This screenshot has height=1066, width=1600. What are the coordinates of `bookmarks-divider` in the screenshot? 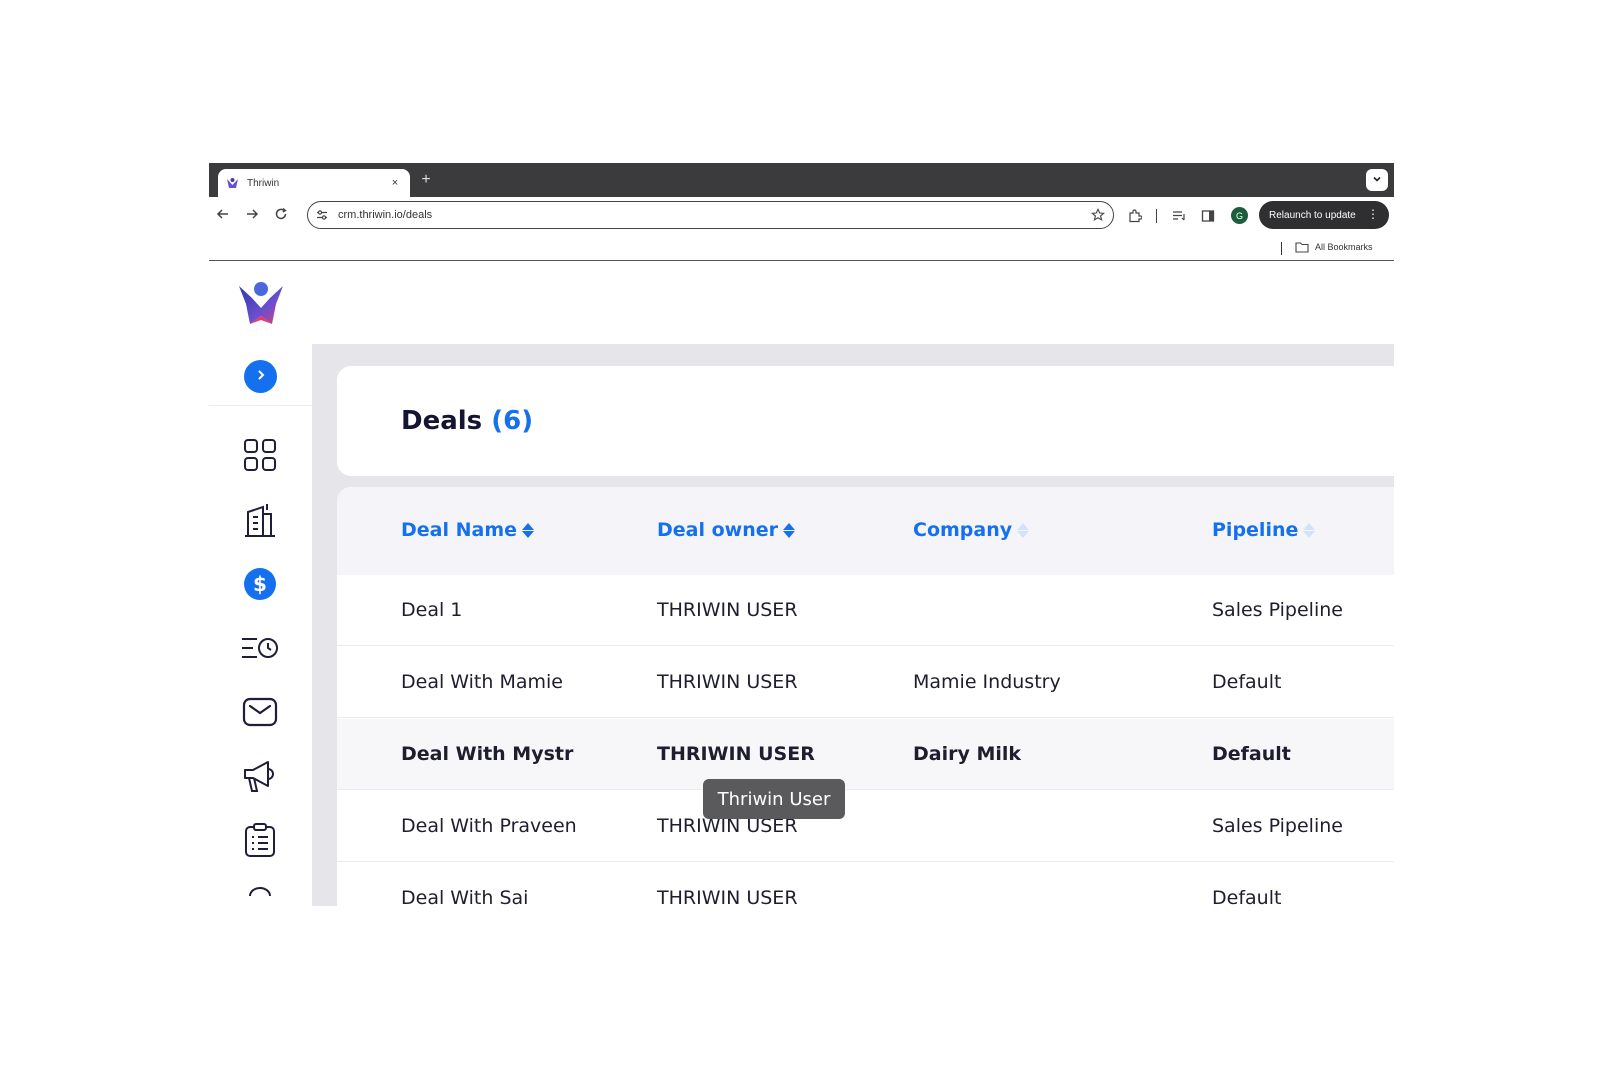 It's located at (1281, 248).